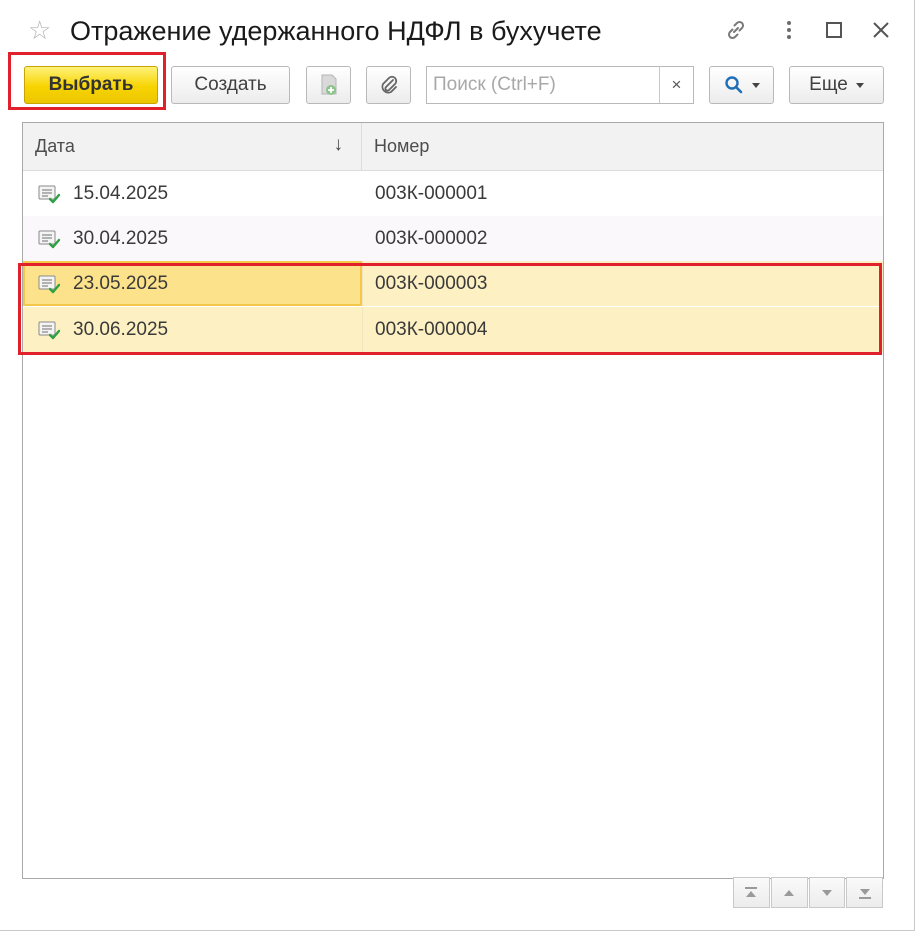 The width and height of the screenshot is (917, 933). What do you see at coordinates (431, 283) in the screenshot?
I see `number-value: 003К-000003` at bounding box center [431, 283].